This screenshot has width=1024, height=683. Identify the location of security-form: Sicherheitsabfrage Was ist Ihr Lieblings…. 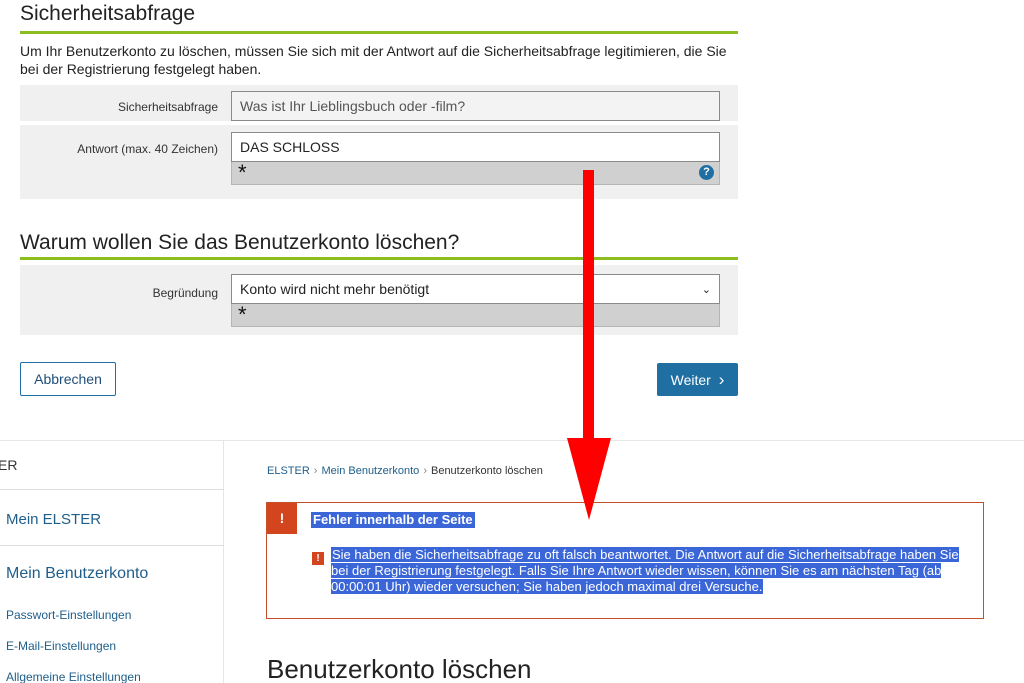
(379, 142).